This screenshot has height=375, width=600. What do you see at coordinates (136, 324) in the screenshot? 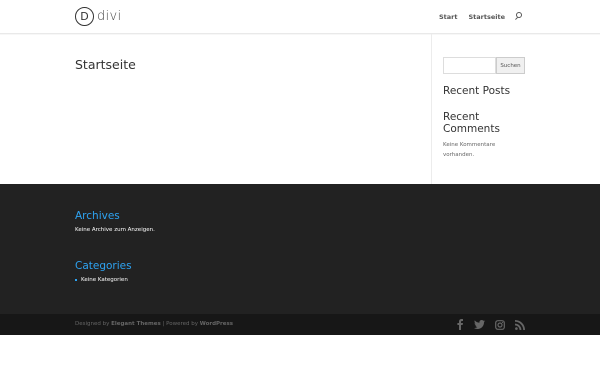
I see `elegant-themes-link: Elegant Themes` at bounding box center [136, 324].